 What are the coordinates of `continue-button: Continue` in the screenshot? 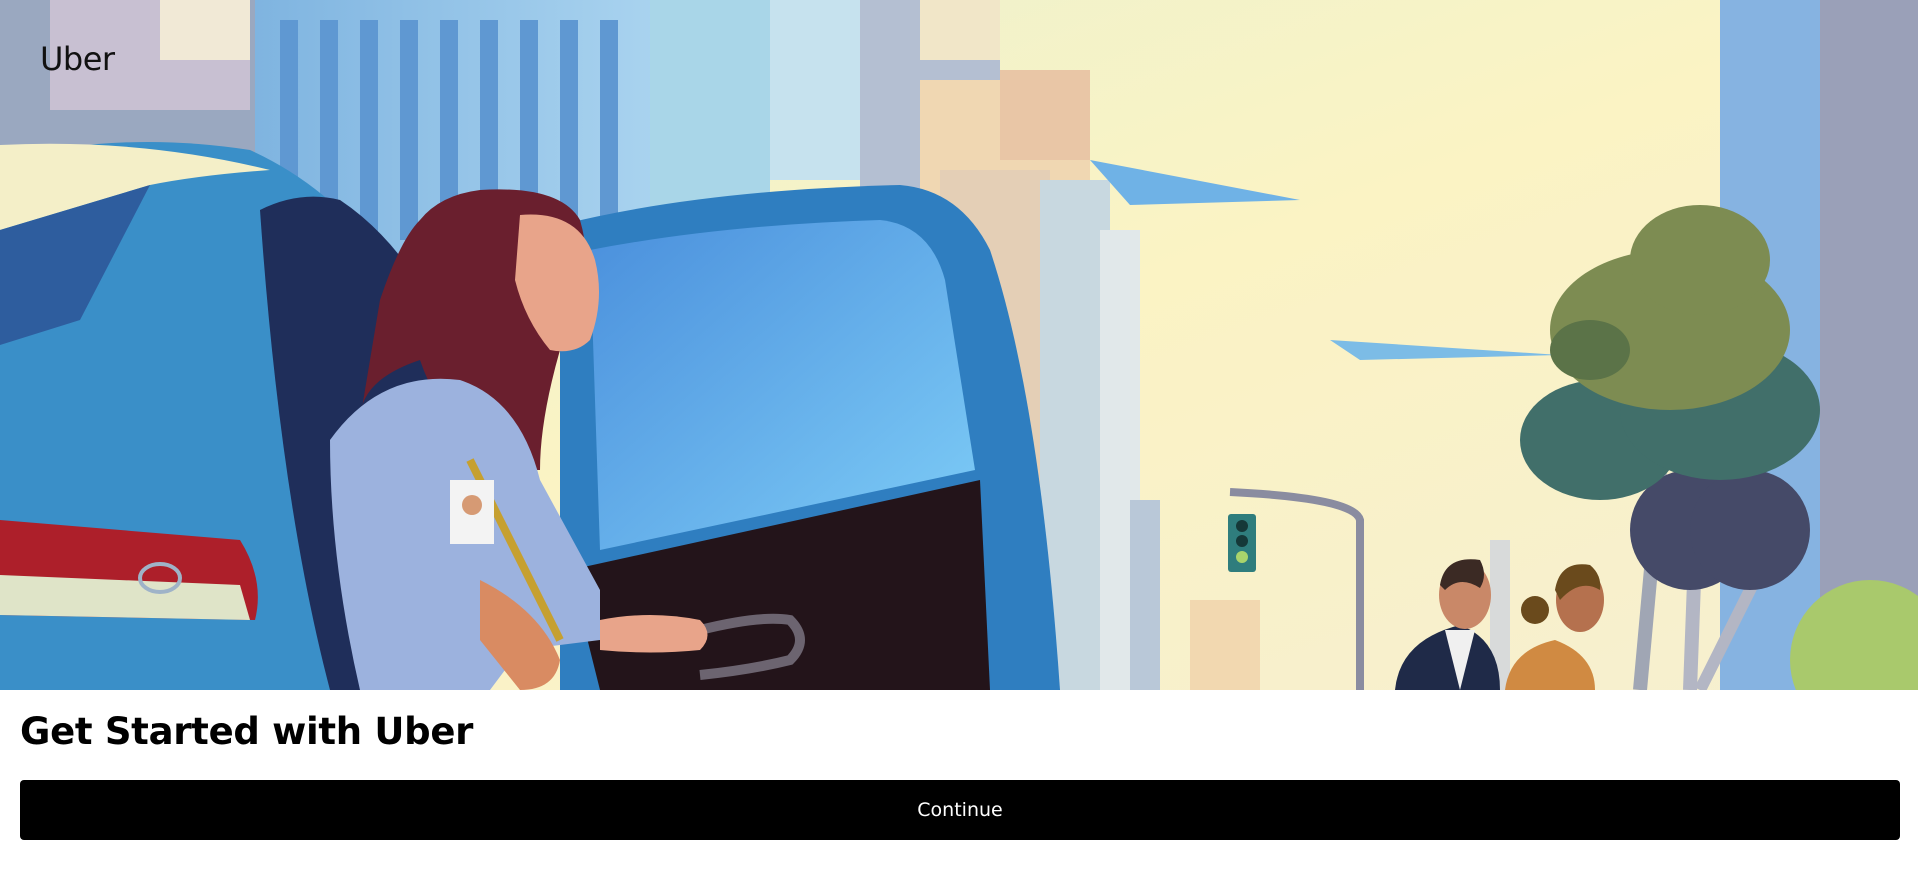 It's located at (960, 810).